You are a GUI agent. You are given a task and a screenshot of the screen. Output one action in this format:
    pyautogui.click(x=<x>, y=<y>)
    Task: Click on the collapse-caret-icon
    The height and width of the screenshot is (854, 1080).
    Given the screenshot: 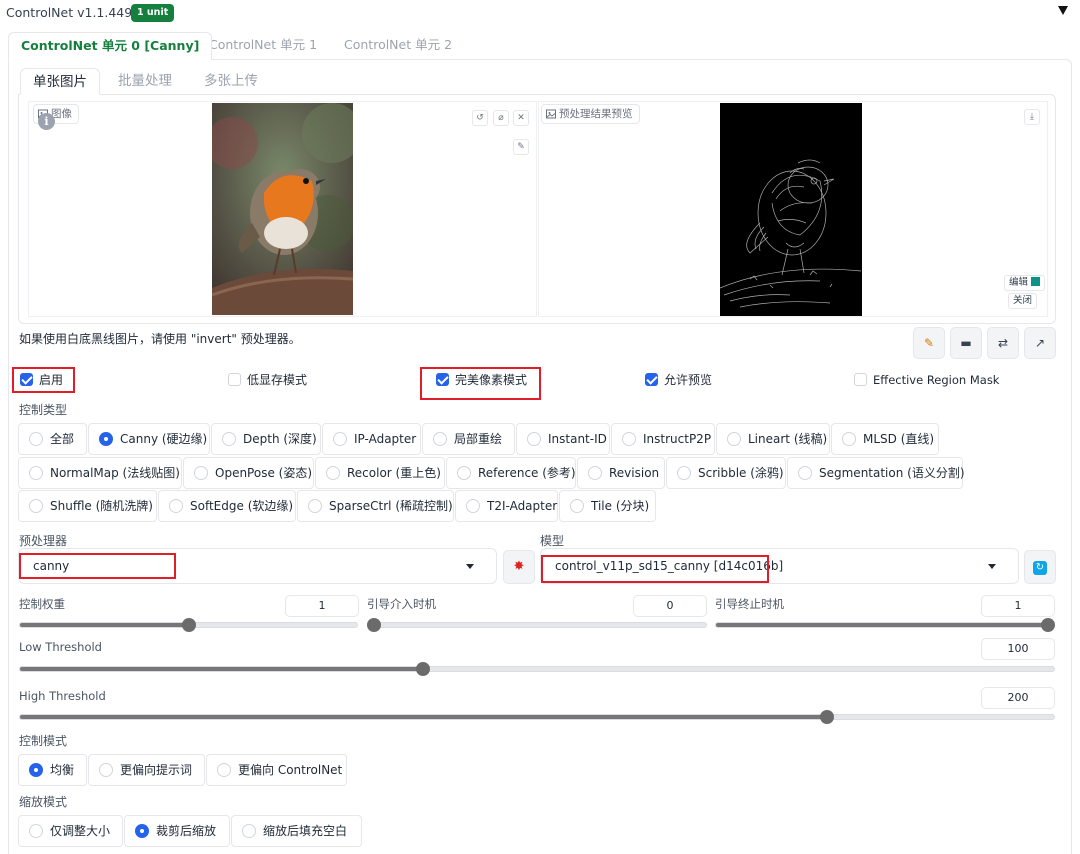 What is the action you would take?
    pyautogui.click(x=1063, y=10)
    